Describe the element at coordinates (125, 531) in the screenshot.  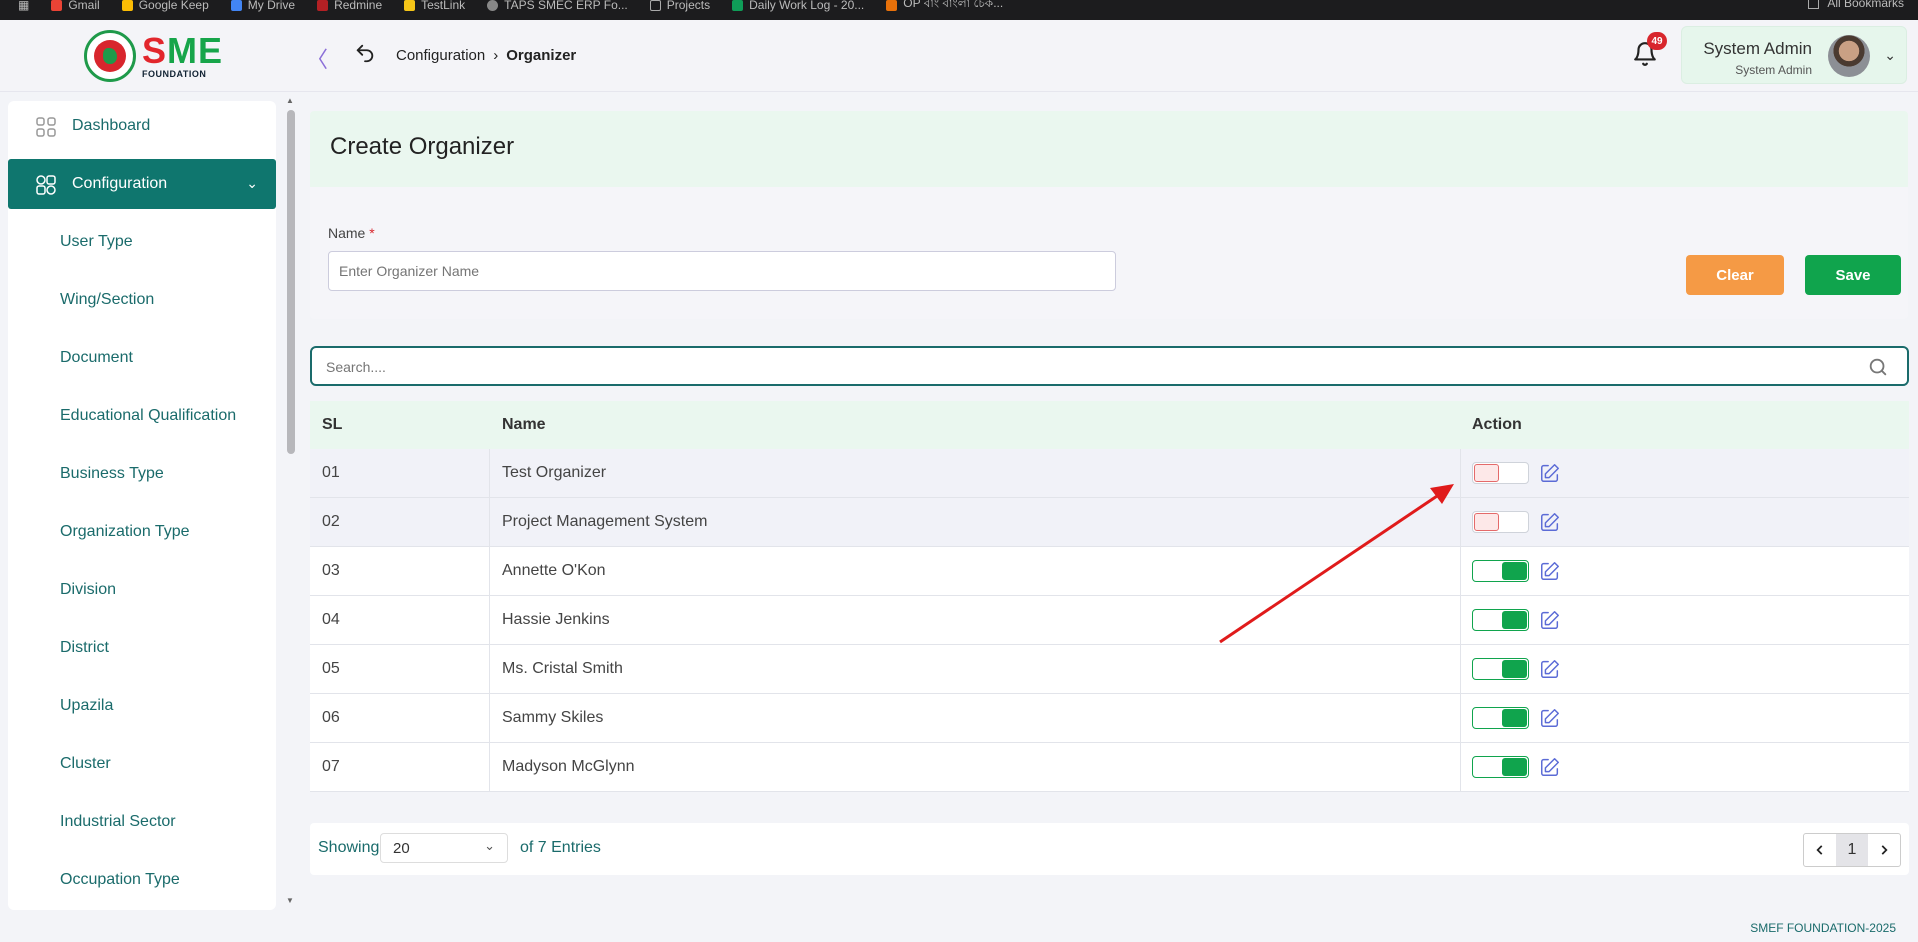
I see `sidebar-item-label: Organization Type` at that location.